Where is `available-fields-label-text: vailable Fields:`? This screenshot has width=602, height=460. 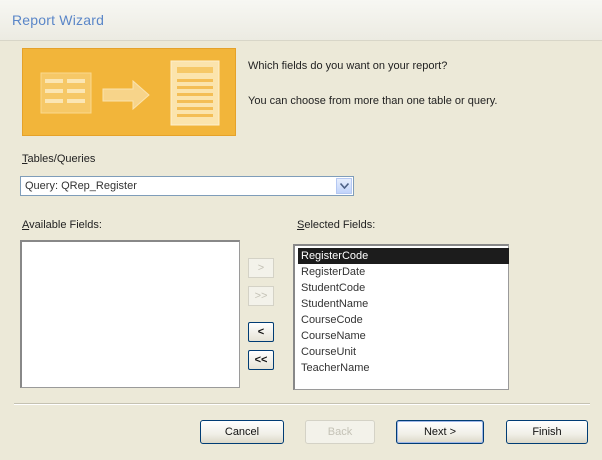
available-fields-label-text: vailable Fields: is located at coordinates (65, 225).